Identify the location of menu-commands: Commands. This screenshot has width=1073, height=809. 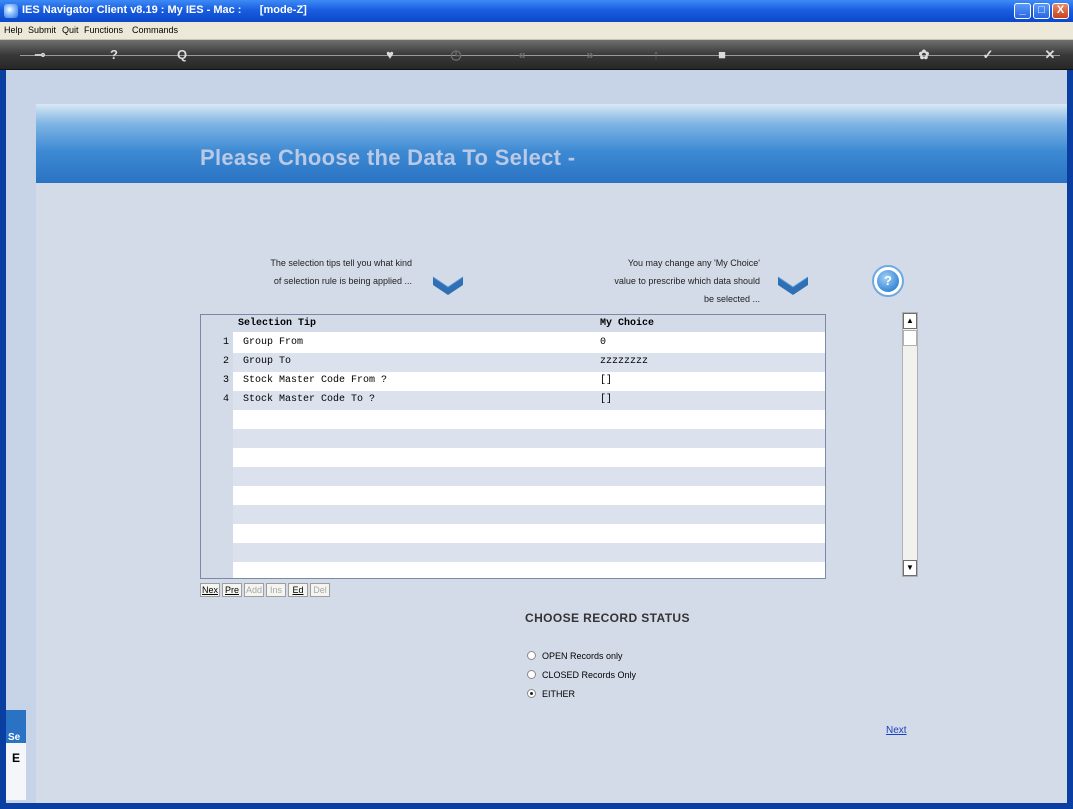
(155, 30).